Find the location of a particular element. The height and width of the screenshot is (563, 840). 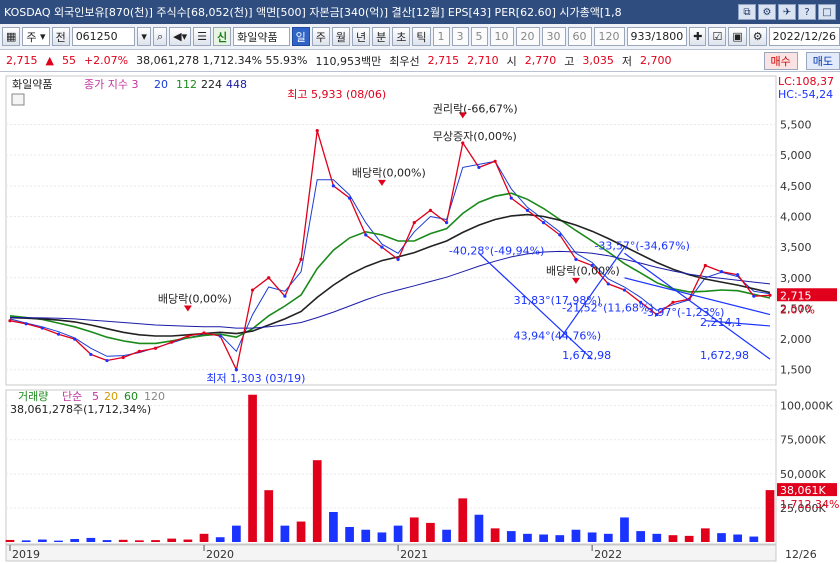

annotation-label: 권리락(-66,67%) is located at coordinates (475, 108).